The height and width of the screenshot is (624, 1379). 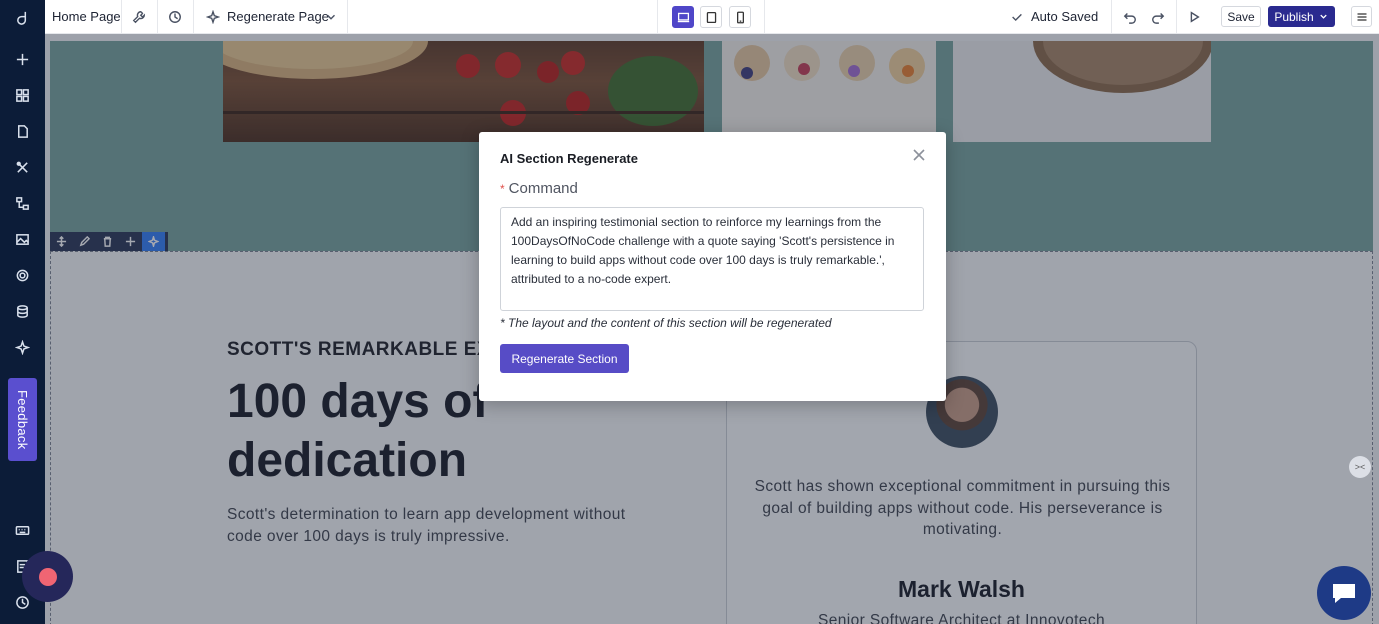 What do you see at coordinates (921, 156) in the screenshot?
I see `close-icon` at bounding box center [921, 156].